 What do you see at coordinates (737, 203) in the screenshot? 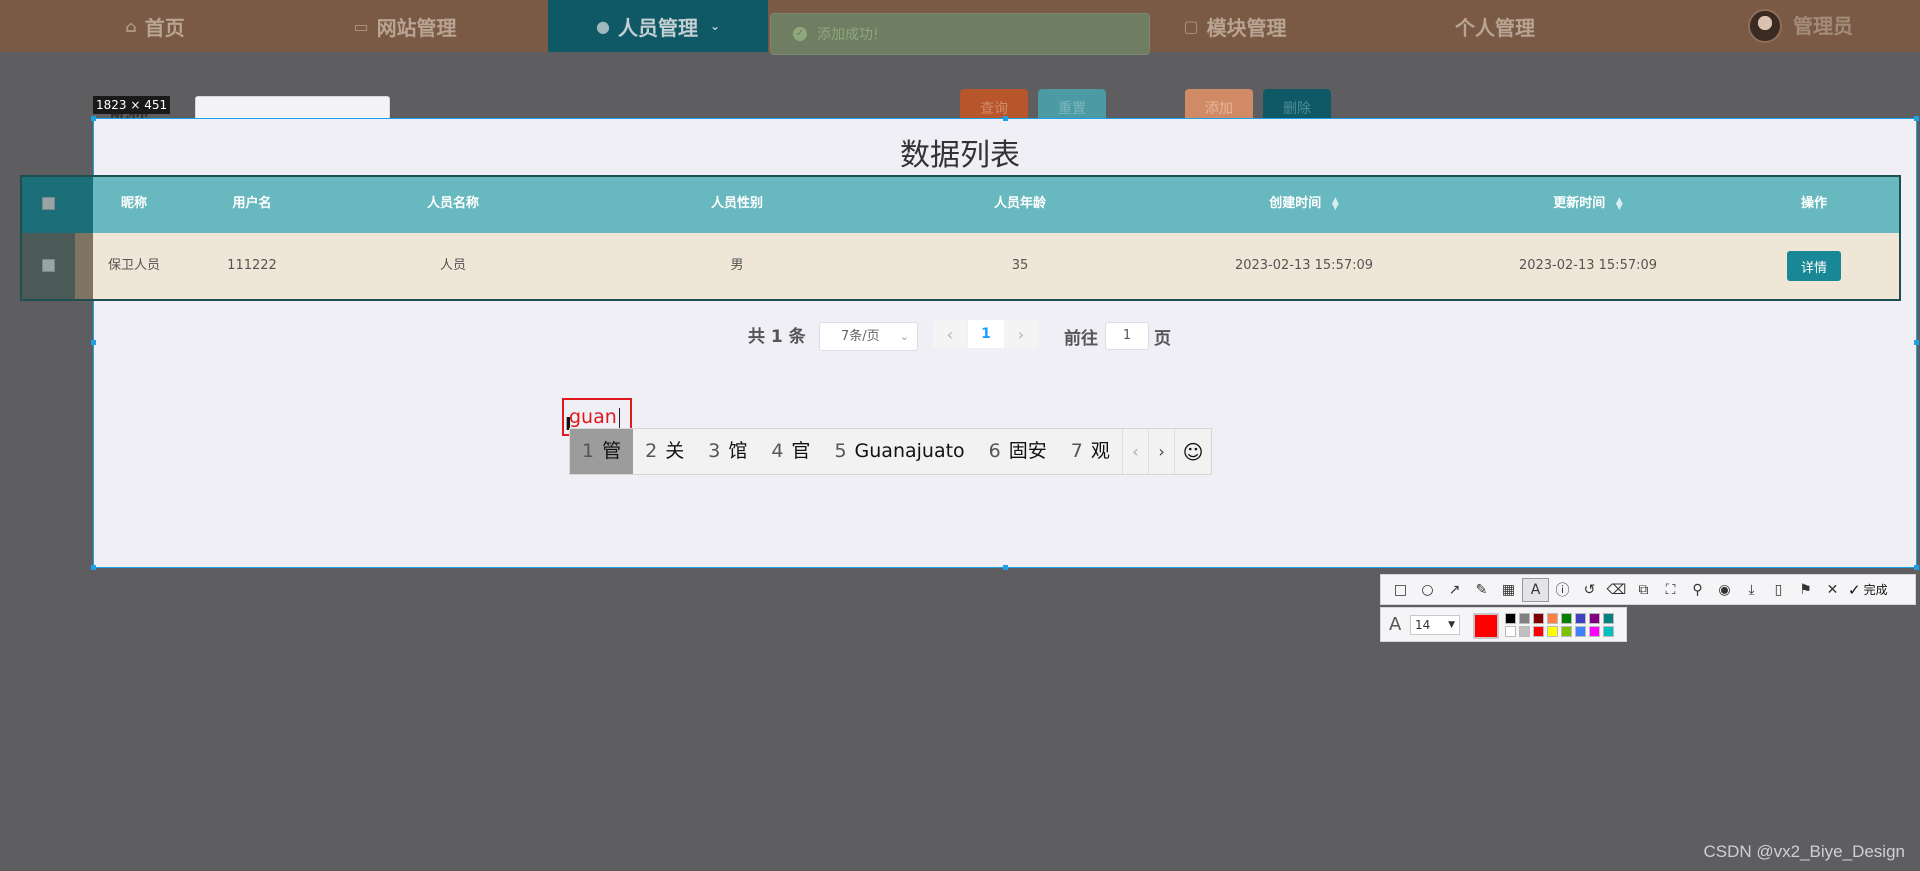
I see `column-header: 人员性别` at bounding box center [737, 203].